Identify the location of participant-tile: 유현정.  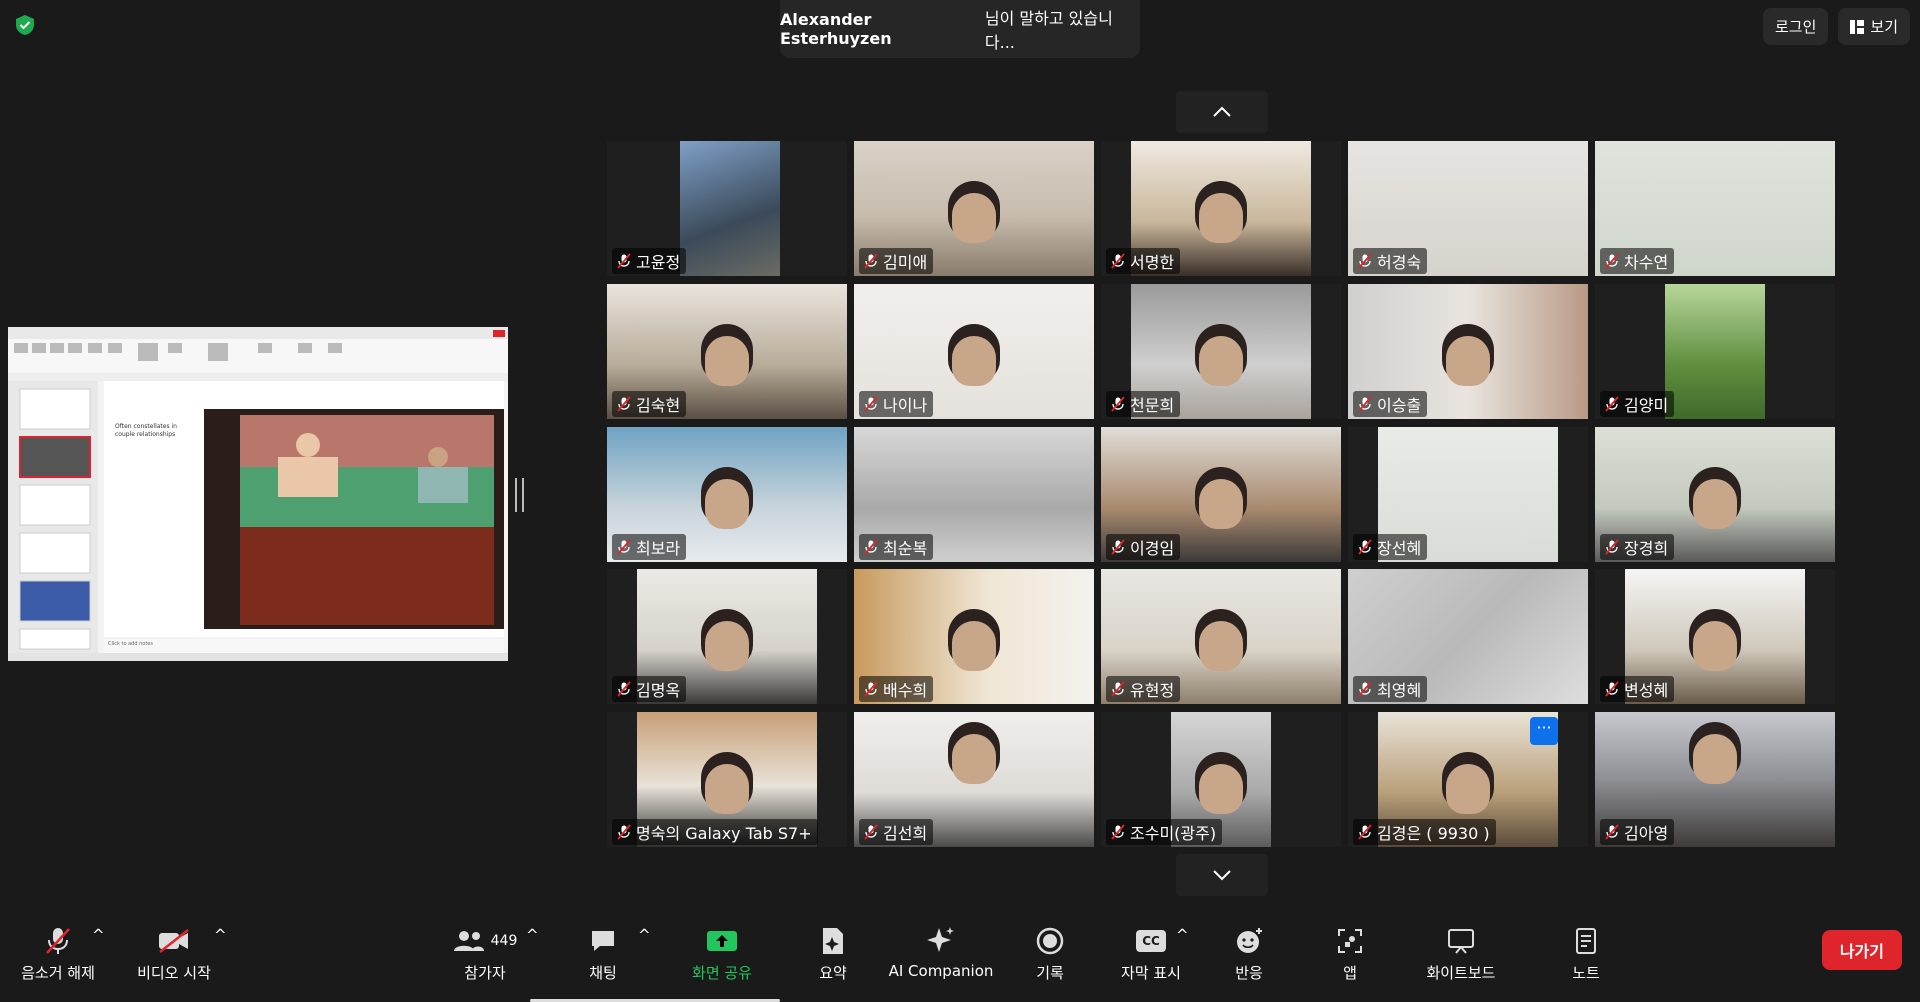
(1221, 636).